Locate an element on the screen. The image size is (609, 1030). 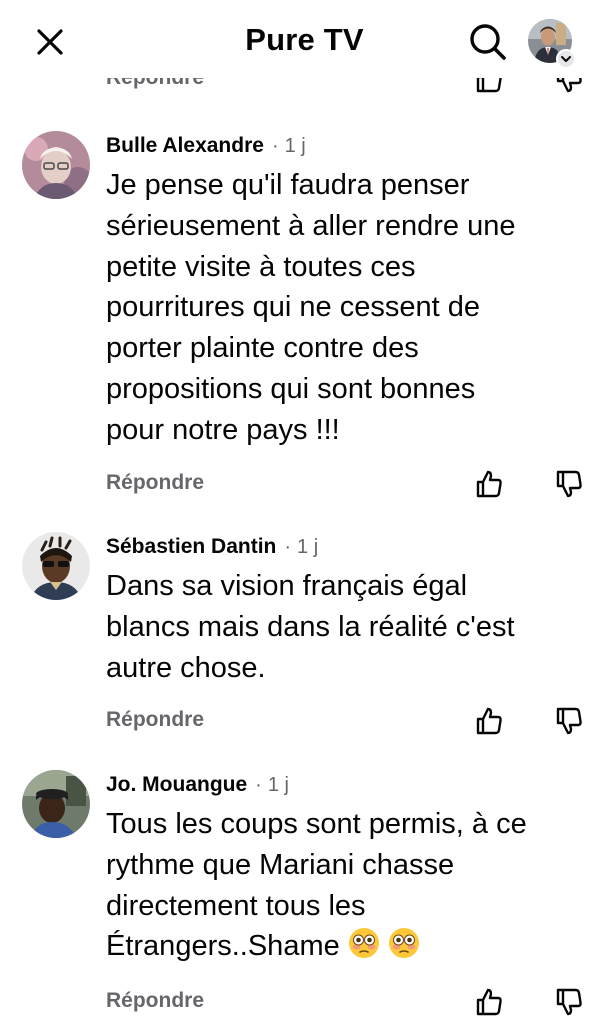
comment-meta: Jo. Mouangue · 1 j is located at coordinates (197, 785).